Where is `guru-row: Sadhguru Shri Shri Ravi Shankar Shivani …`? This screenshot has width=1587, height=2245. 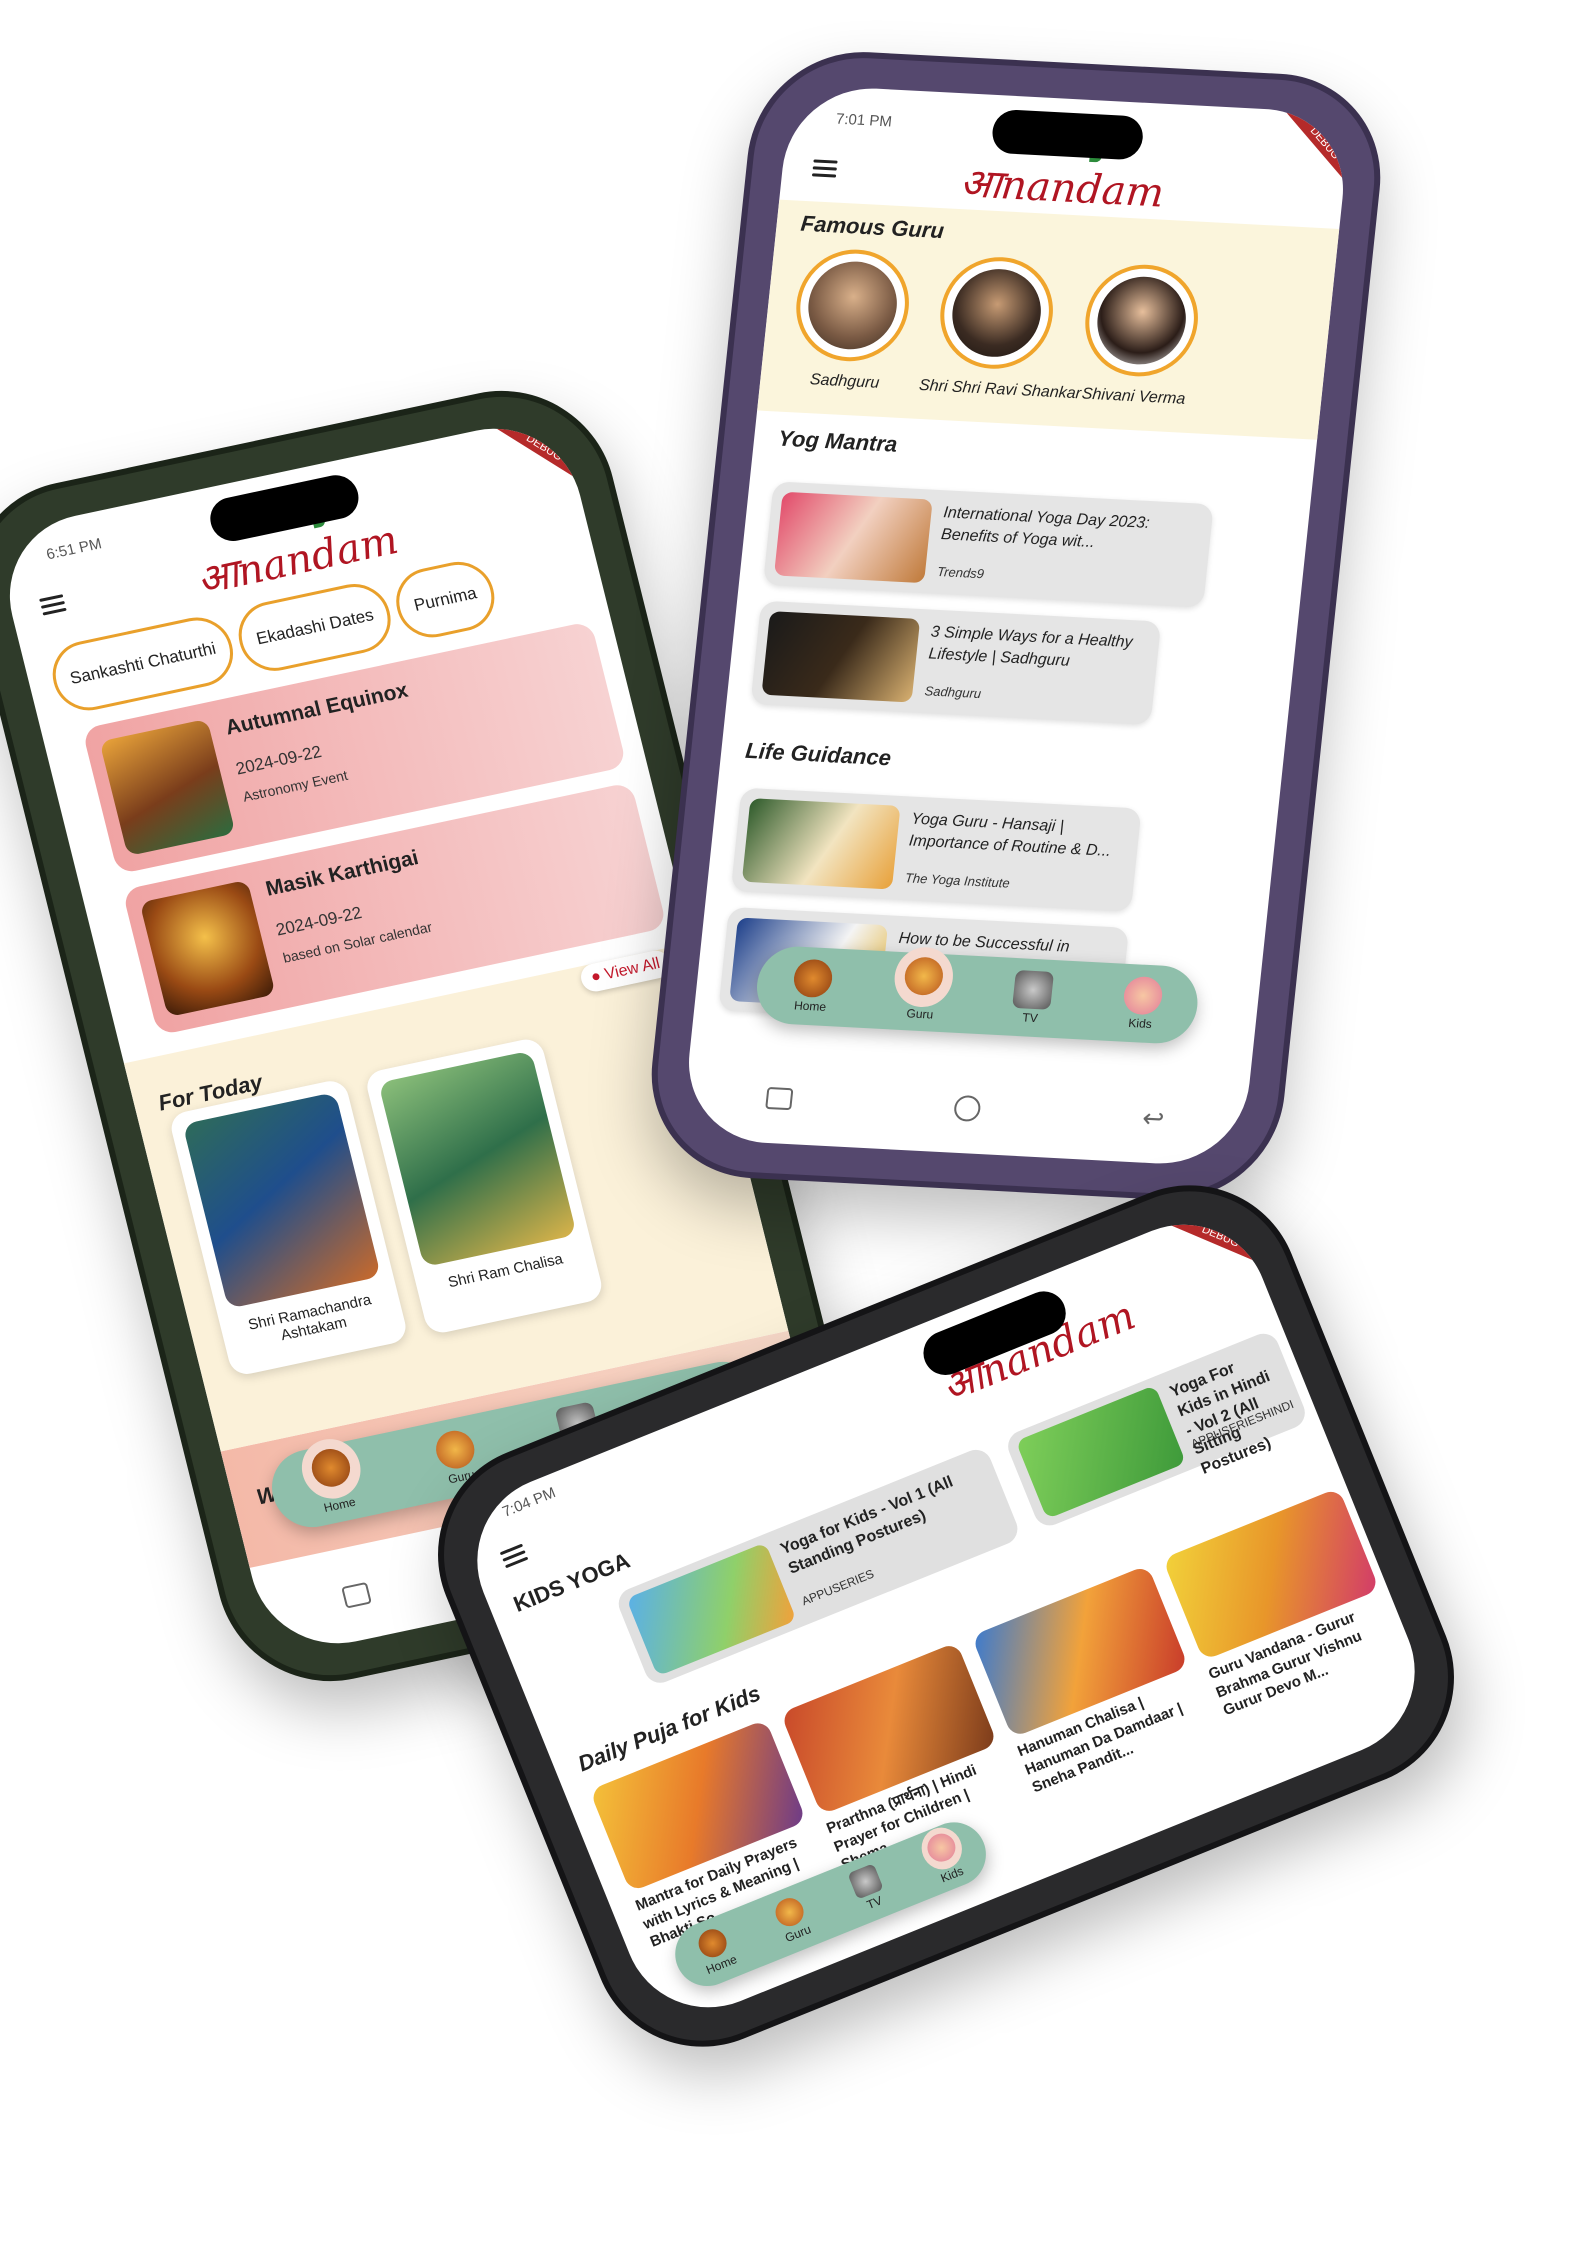
guru-row: Sadhguru Shri Shri Ravi Shankar Shivani … is located at coordinates (1047, 330).